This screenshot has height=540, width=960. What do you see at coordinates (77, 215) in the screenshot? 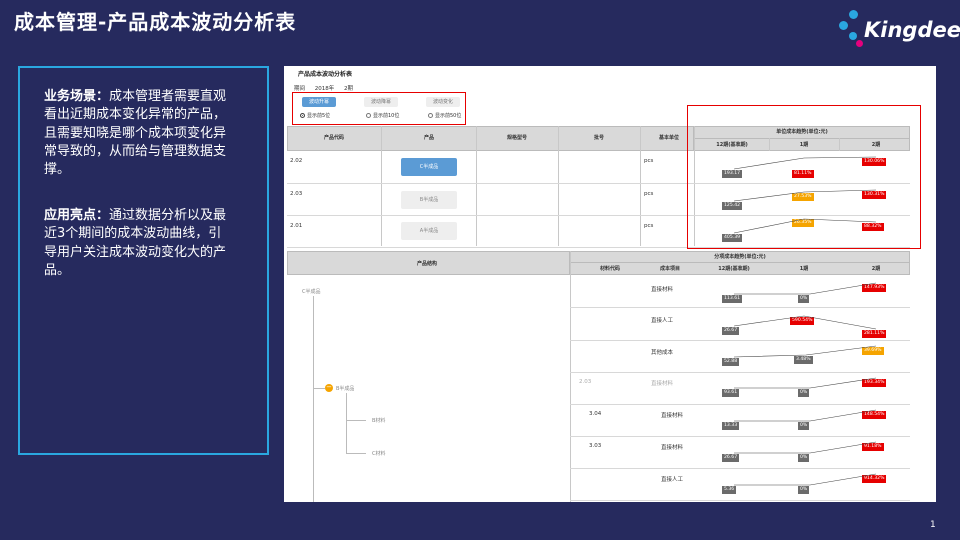
I see `highlight-label: 应用亮点：` at bounding box center [77, 215].